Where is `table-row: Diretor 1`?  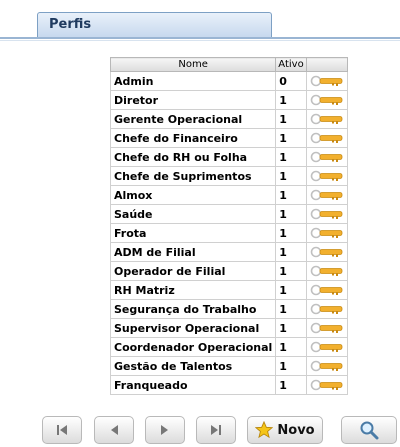
table-row: Diretor 1 is located at coordinates (228, 100).